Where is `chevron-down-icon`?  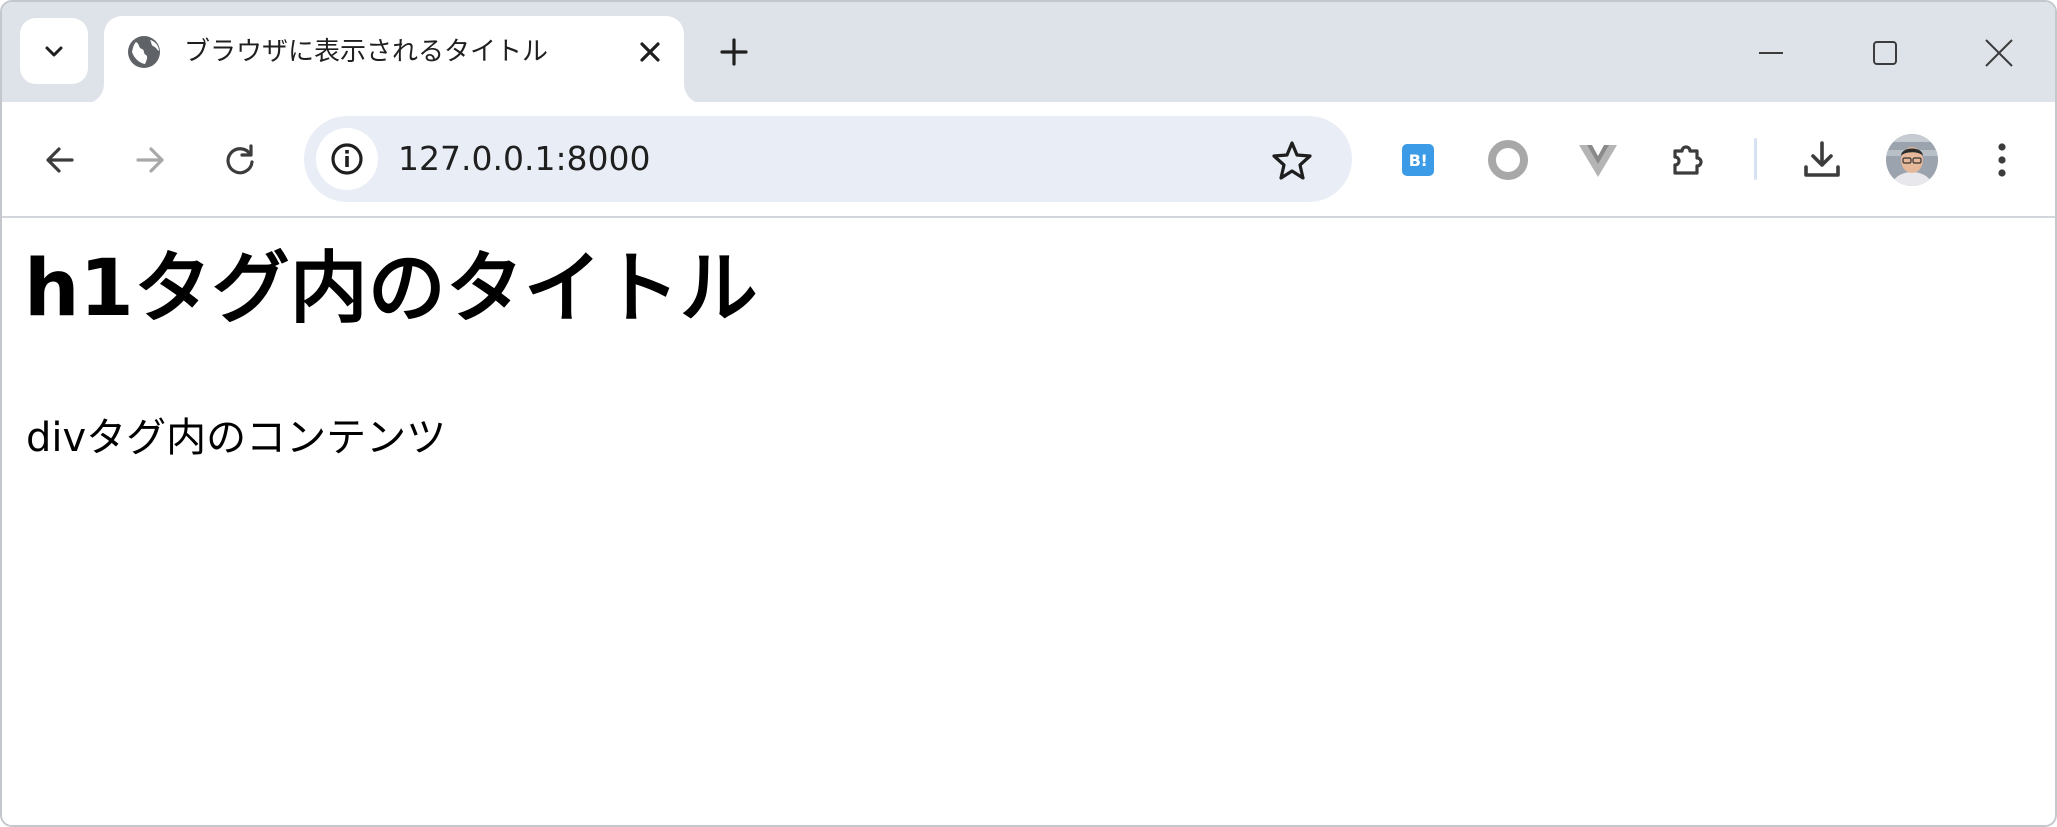 chevron-down-icon is located at coordinates (54, 51).